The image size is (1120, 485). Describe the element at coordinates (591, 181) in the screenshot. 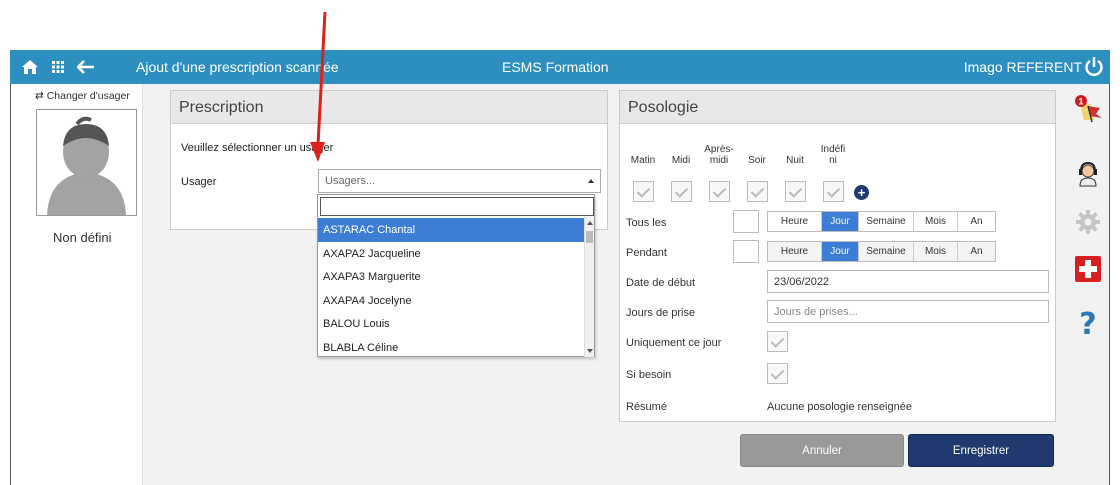

I see `caret-up-icon` at that location.